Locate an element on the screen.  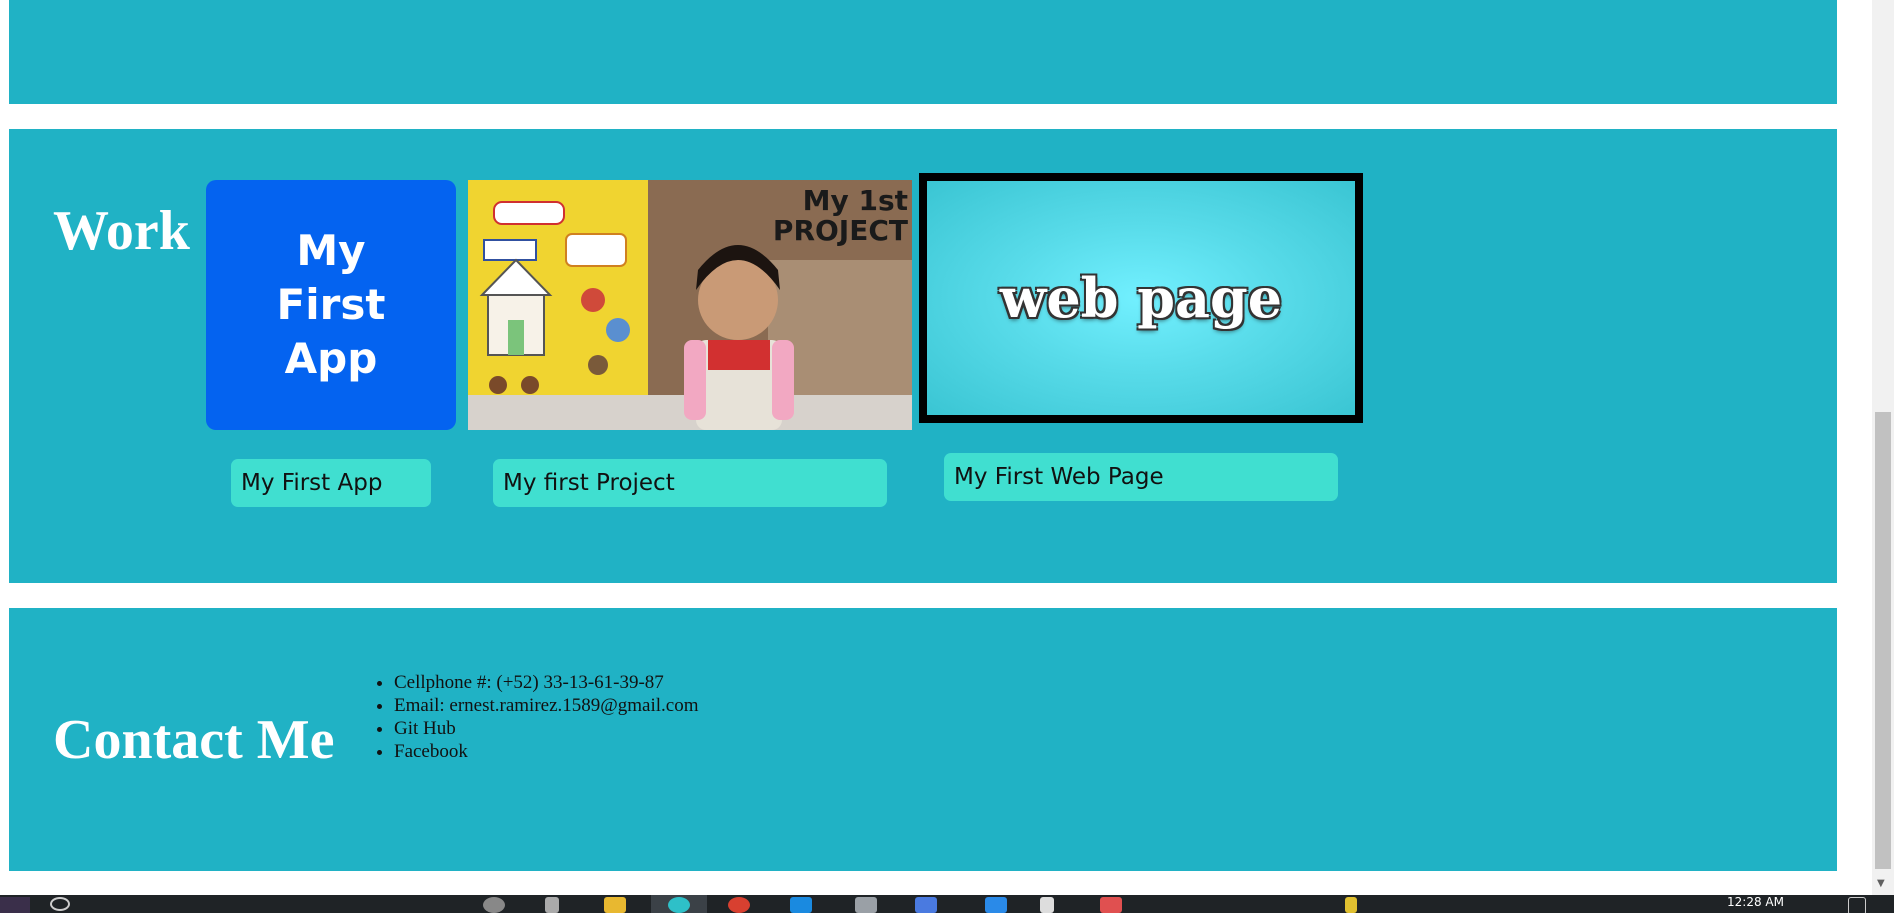
search-icon is located at coordinates (60, 904).